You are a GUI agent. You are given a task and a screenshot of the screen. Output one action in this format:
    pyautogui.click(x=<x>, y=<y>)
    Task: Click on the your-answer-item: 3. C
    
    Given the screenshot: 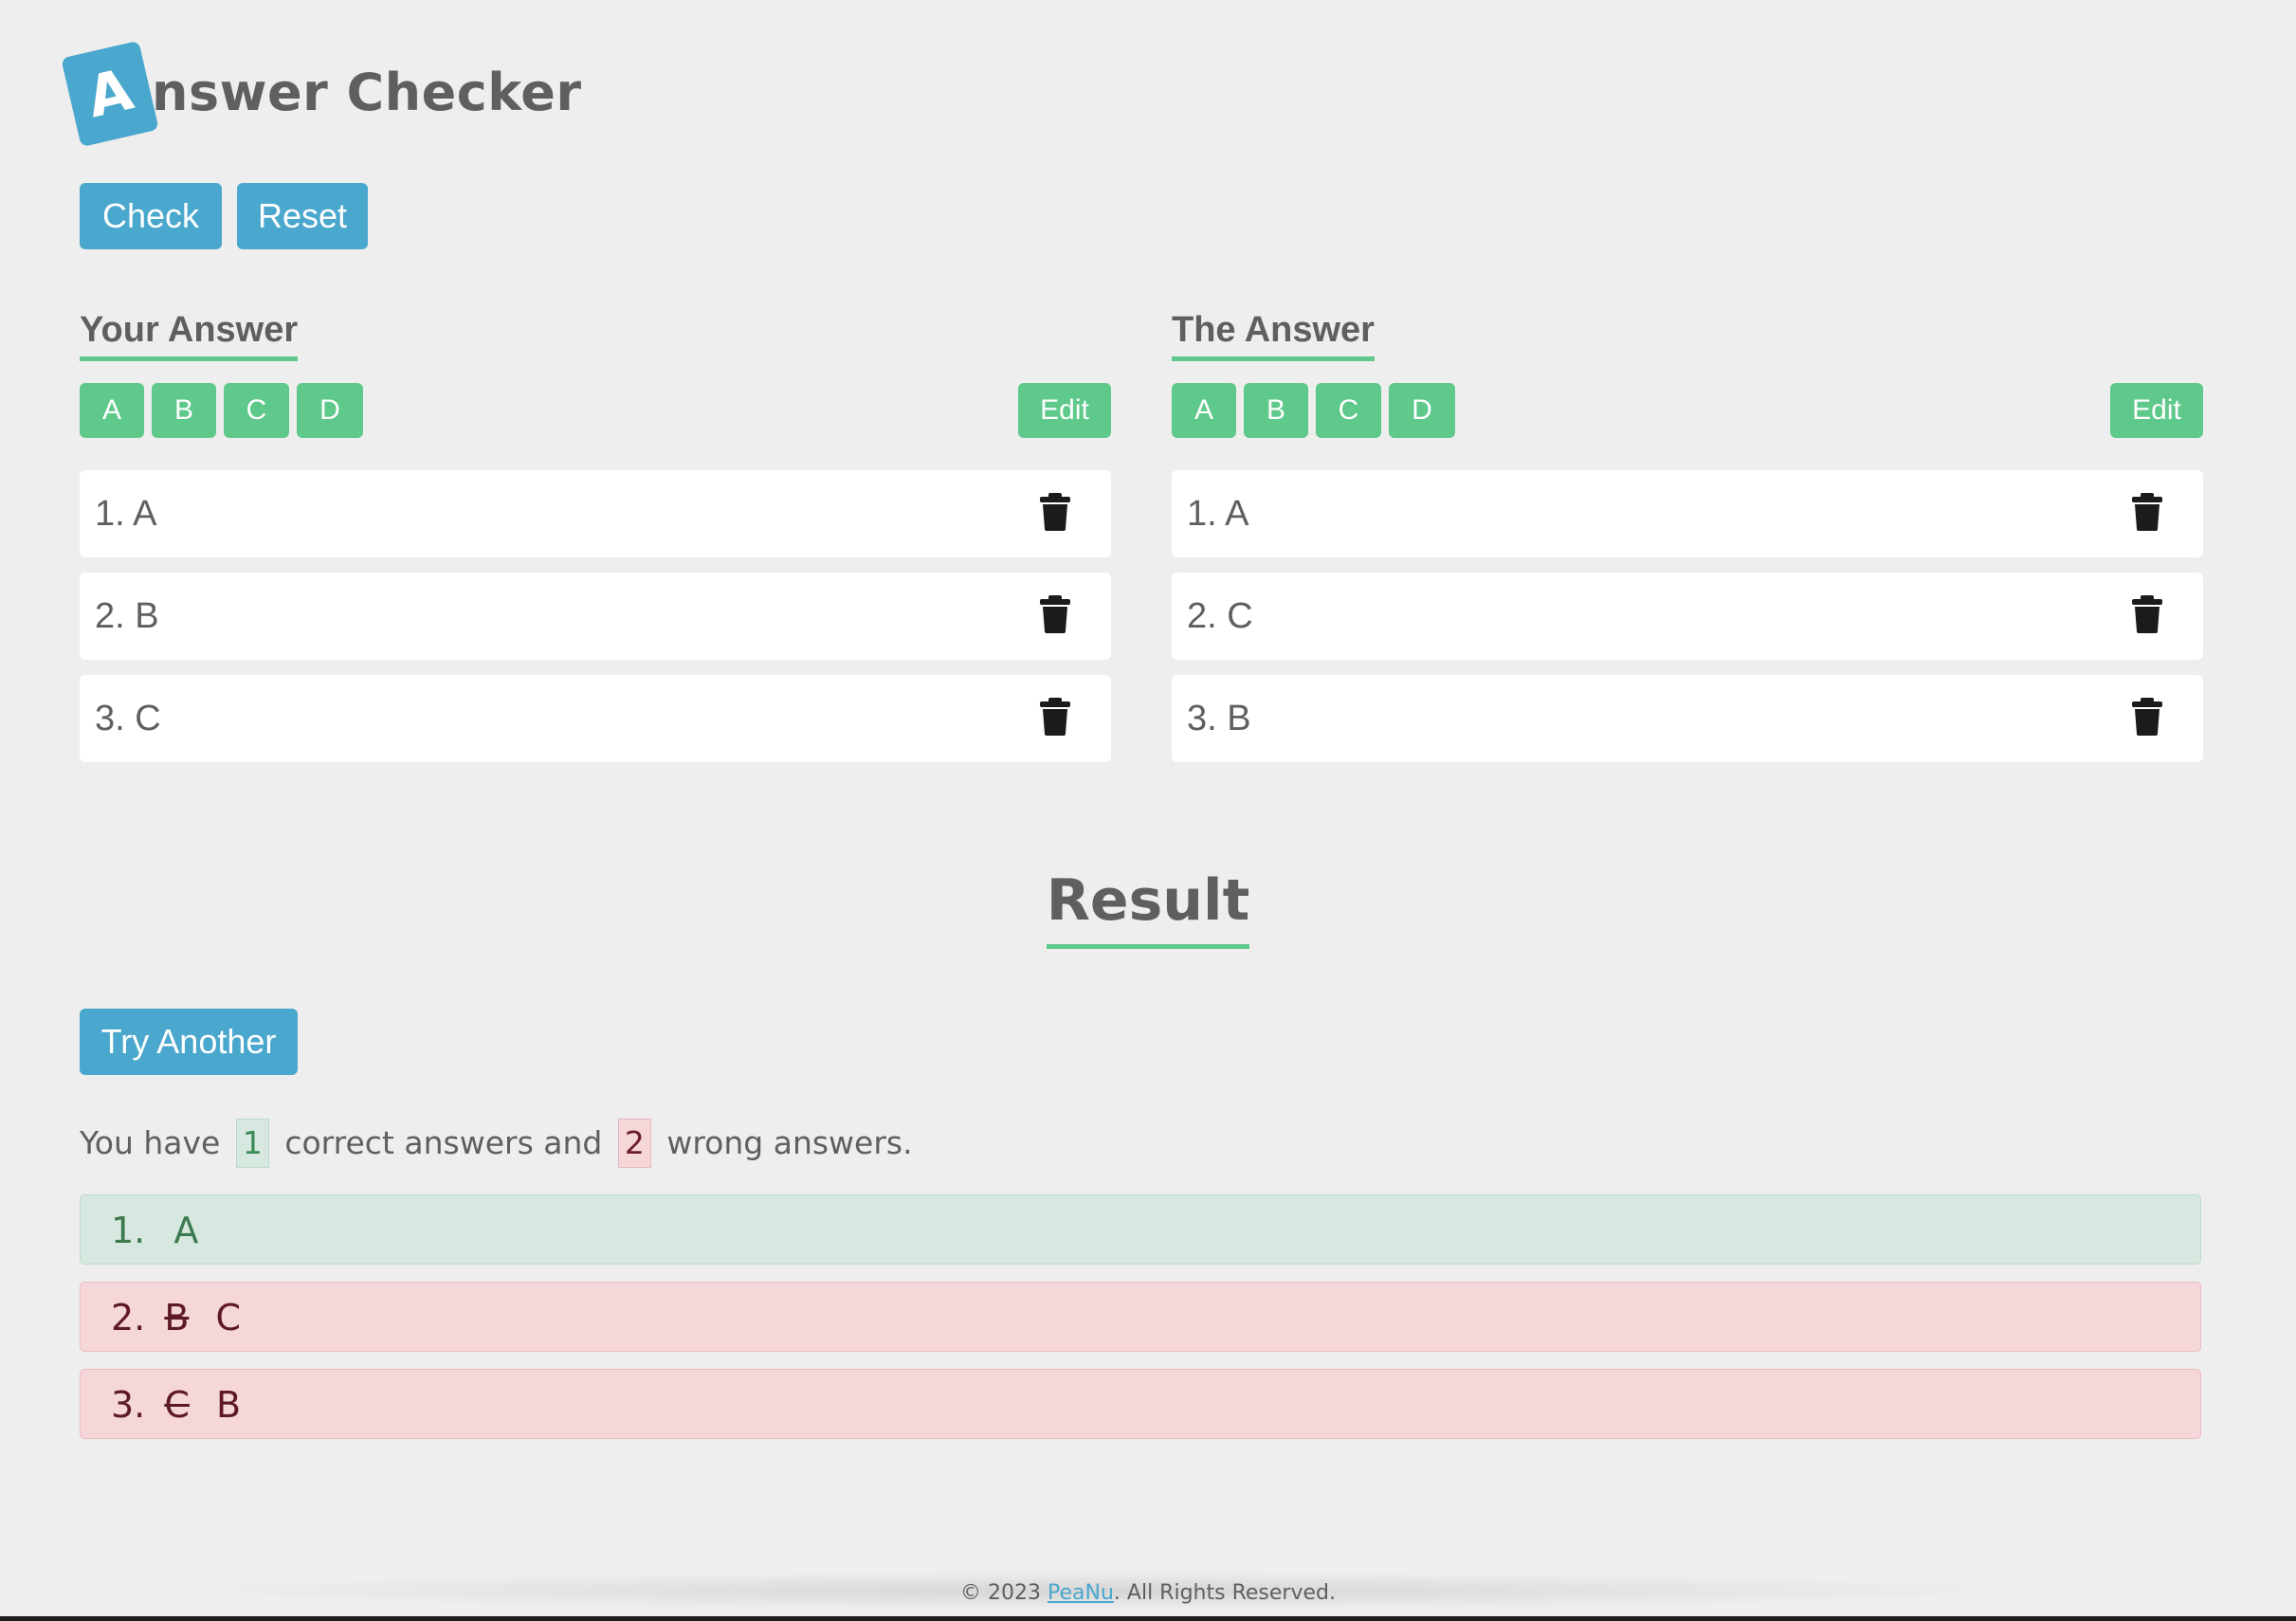 What is the action you would take?
    pyautogui.click(x=595, y=718)
    